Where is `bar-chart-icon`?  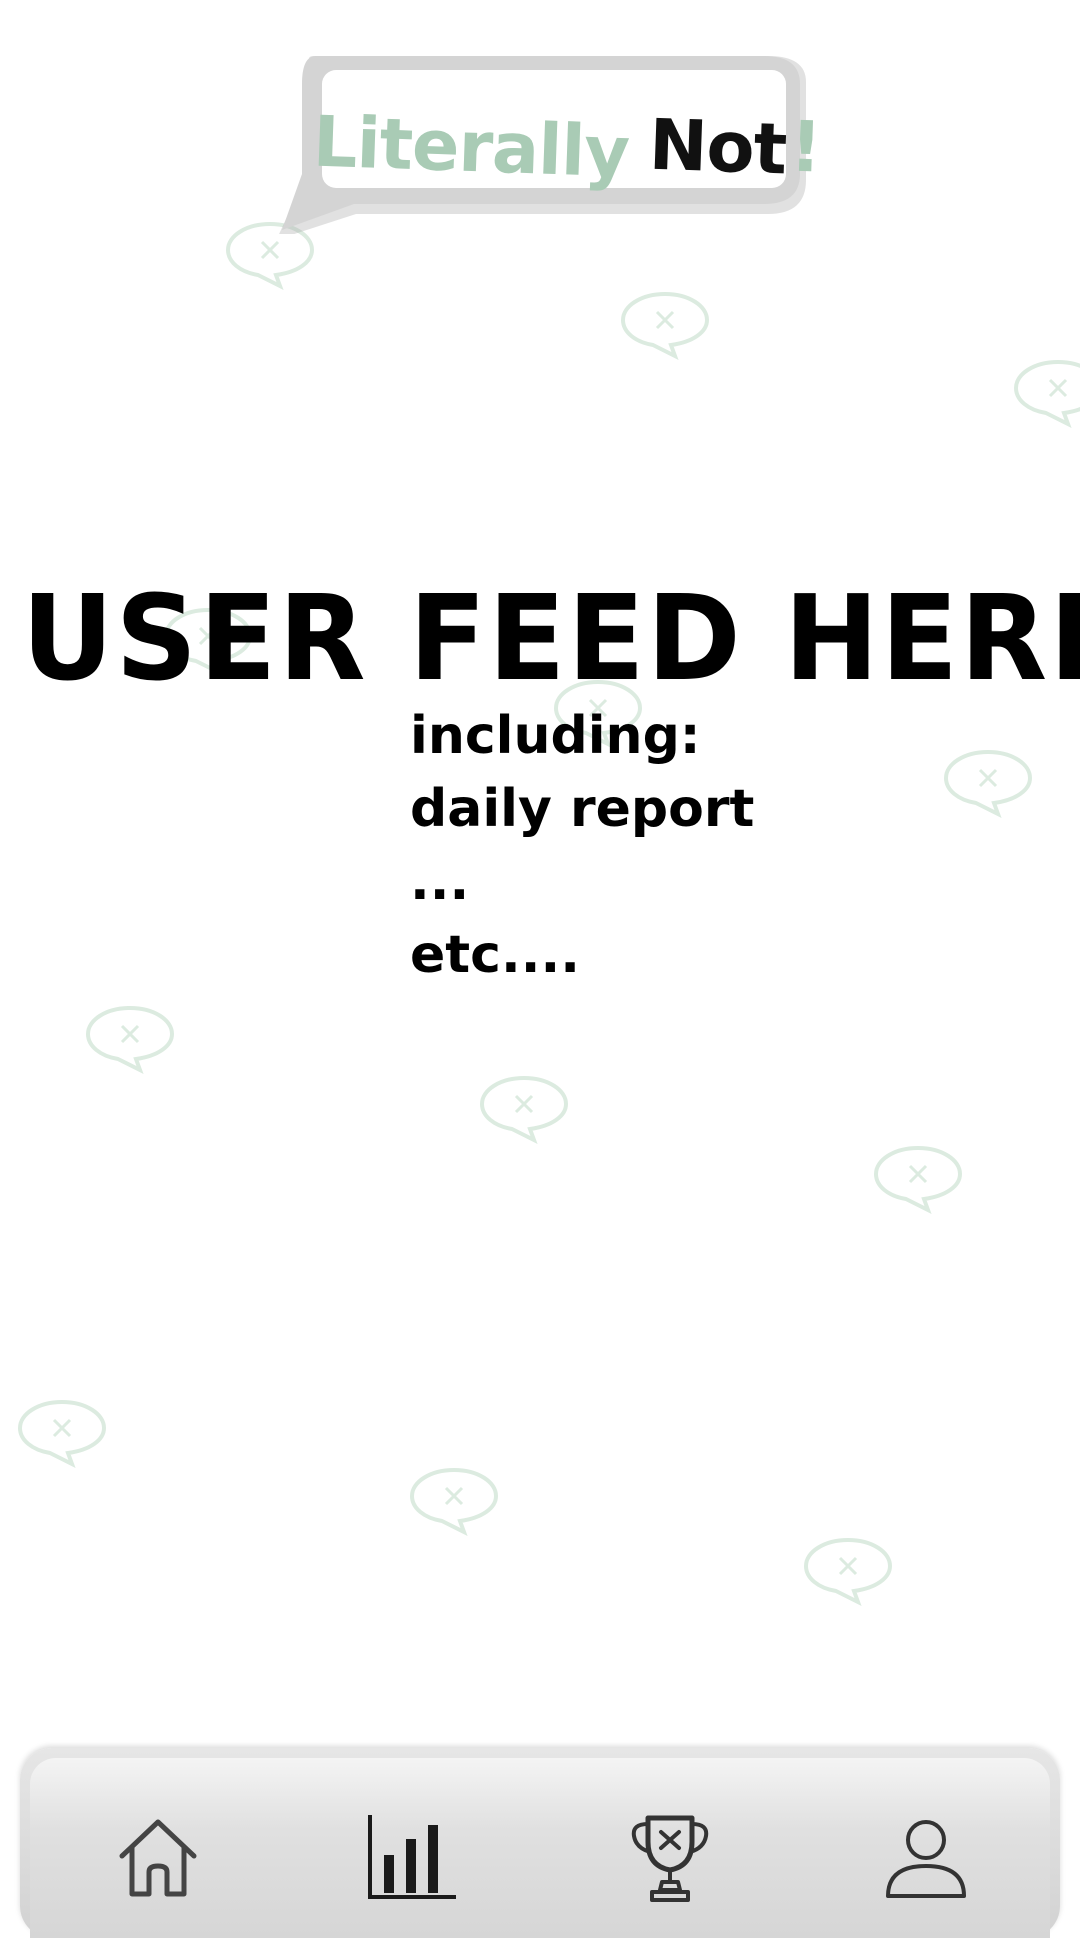 bar-chart-icon is located at coordinates (412, 1857).